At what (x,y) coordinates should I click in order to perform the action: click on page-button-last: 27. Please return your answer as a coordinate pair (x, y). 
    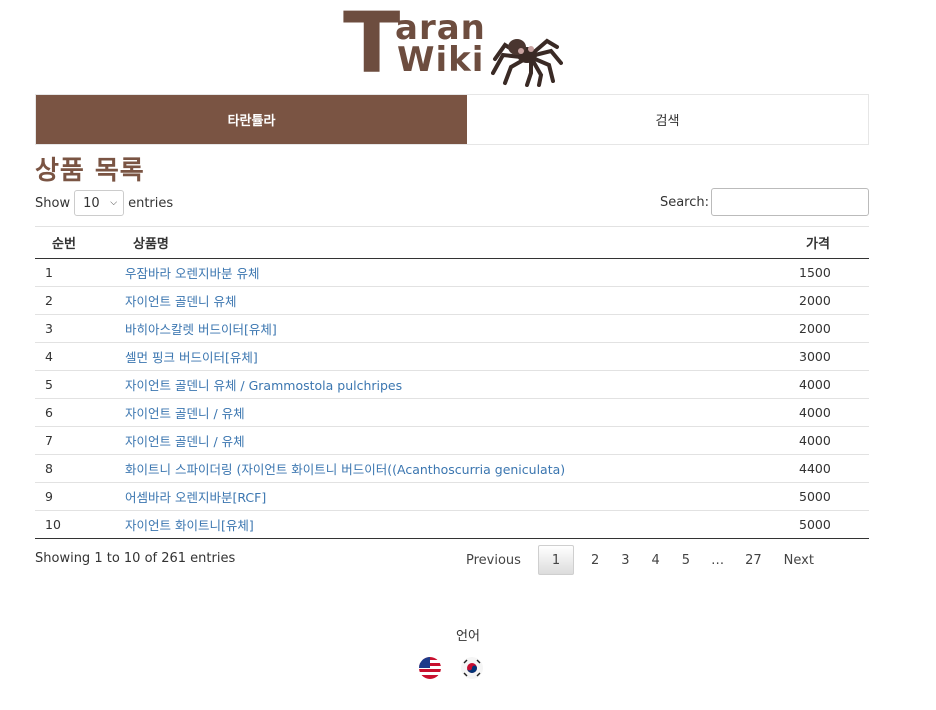
    Looking at the image, I should click on (753, 560).